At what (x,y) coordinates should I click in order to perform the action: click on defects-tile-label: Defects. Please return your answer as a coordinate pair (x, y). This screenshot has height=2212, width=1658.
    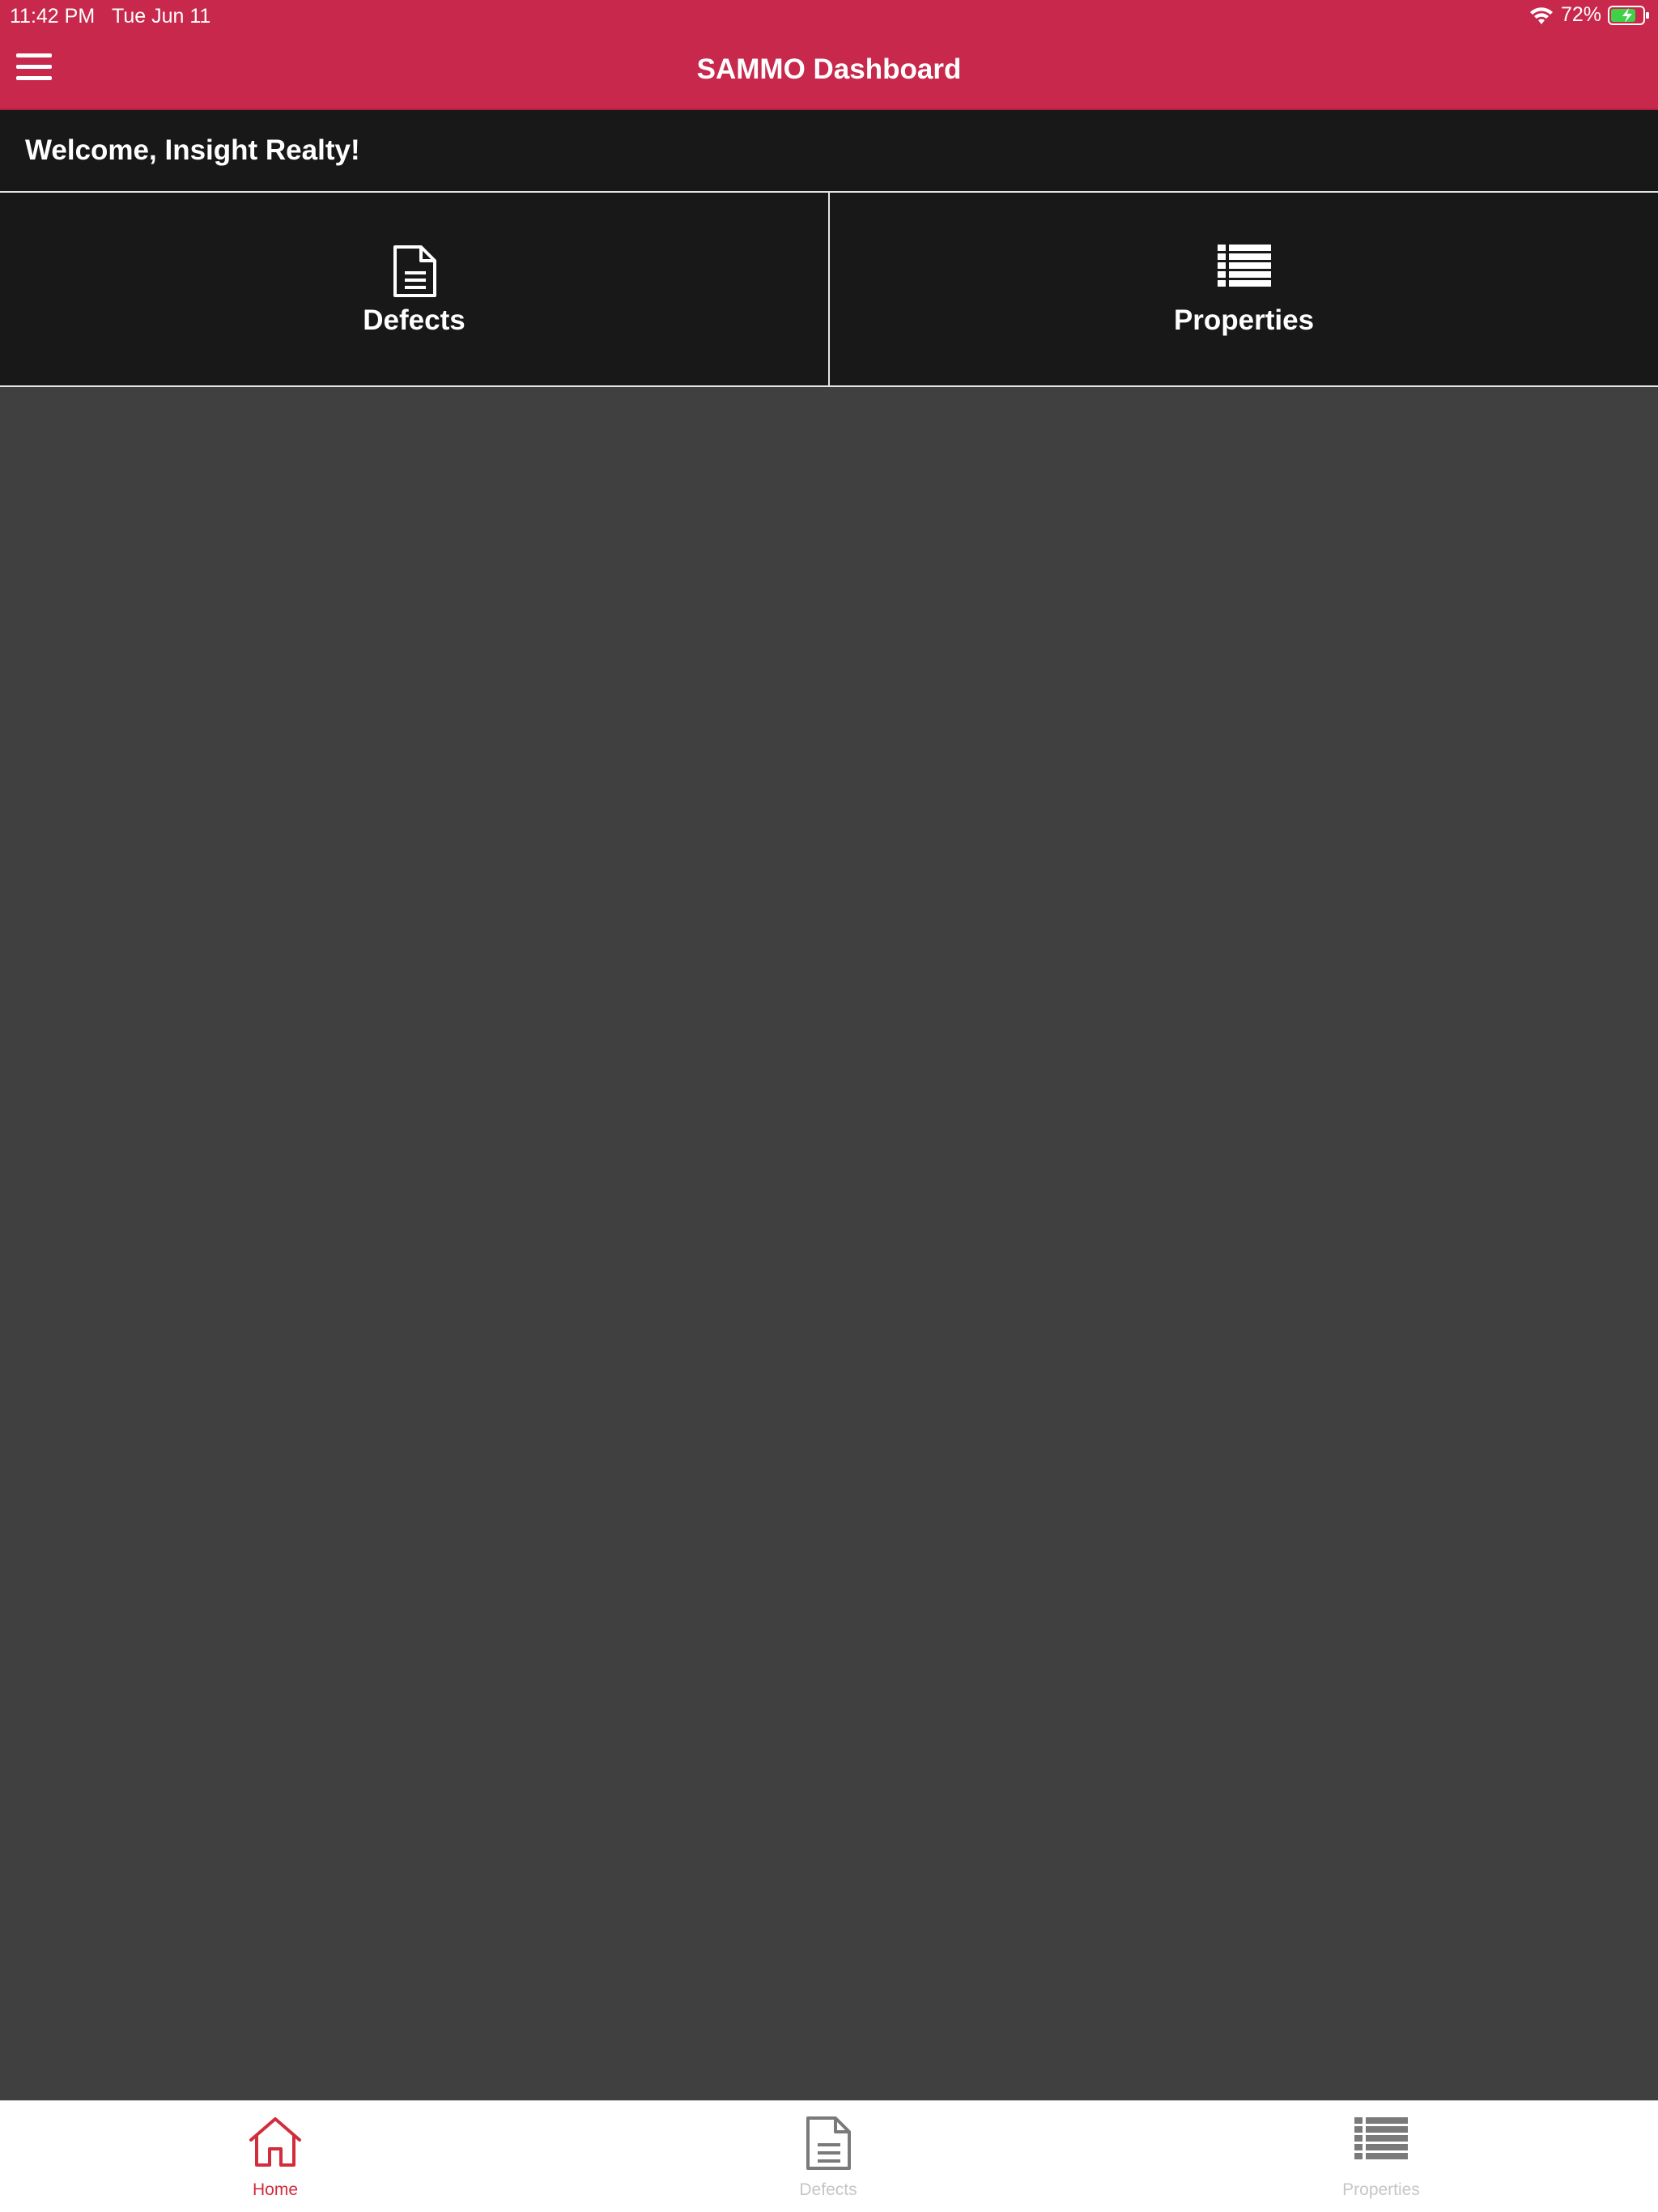
    Looking at the image, I should click on (414, 320).